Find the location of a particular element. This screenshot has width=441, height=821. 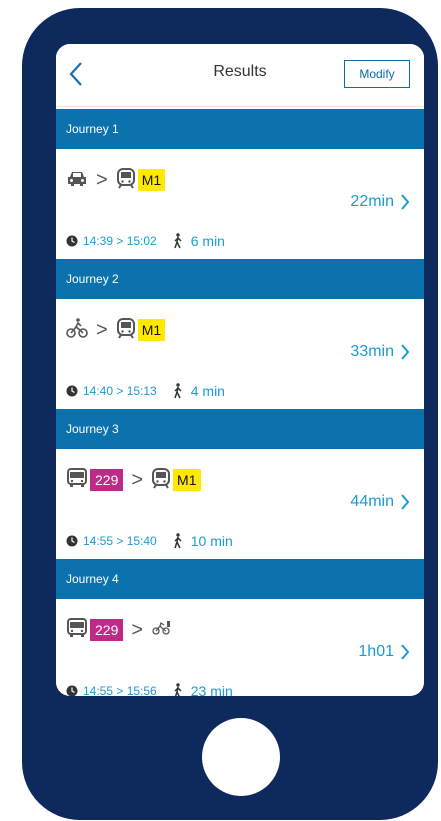

journey-duration: 33min is located at coordinates (380, 352).